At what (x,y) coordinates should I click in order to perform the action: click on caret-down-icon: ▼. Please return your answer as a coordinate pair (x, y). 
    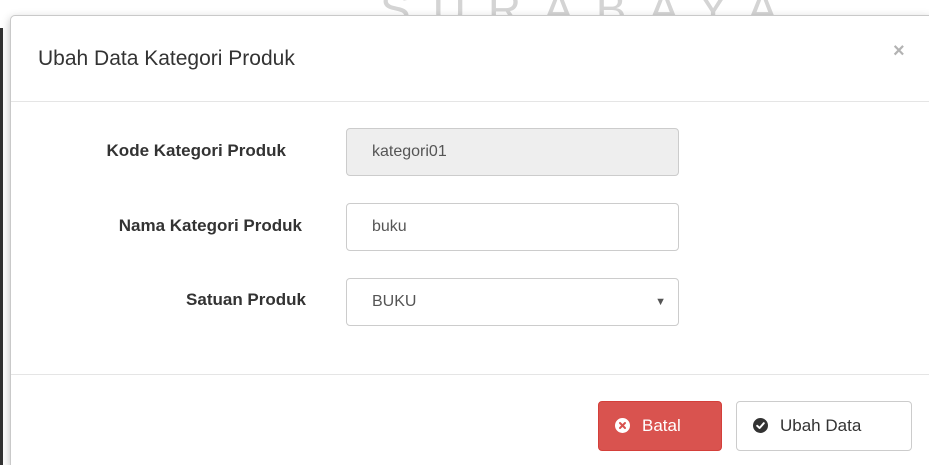
    Looking at the image, I should click on (660, 302).